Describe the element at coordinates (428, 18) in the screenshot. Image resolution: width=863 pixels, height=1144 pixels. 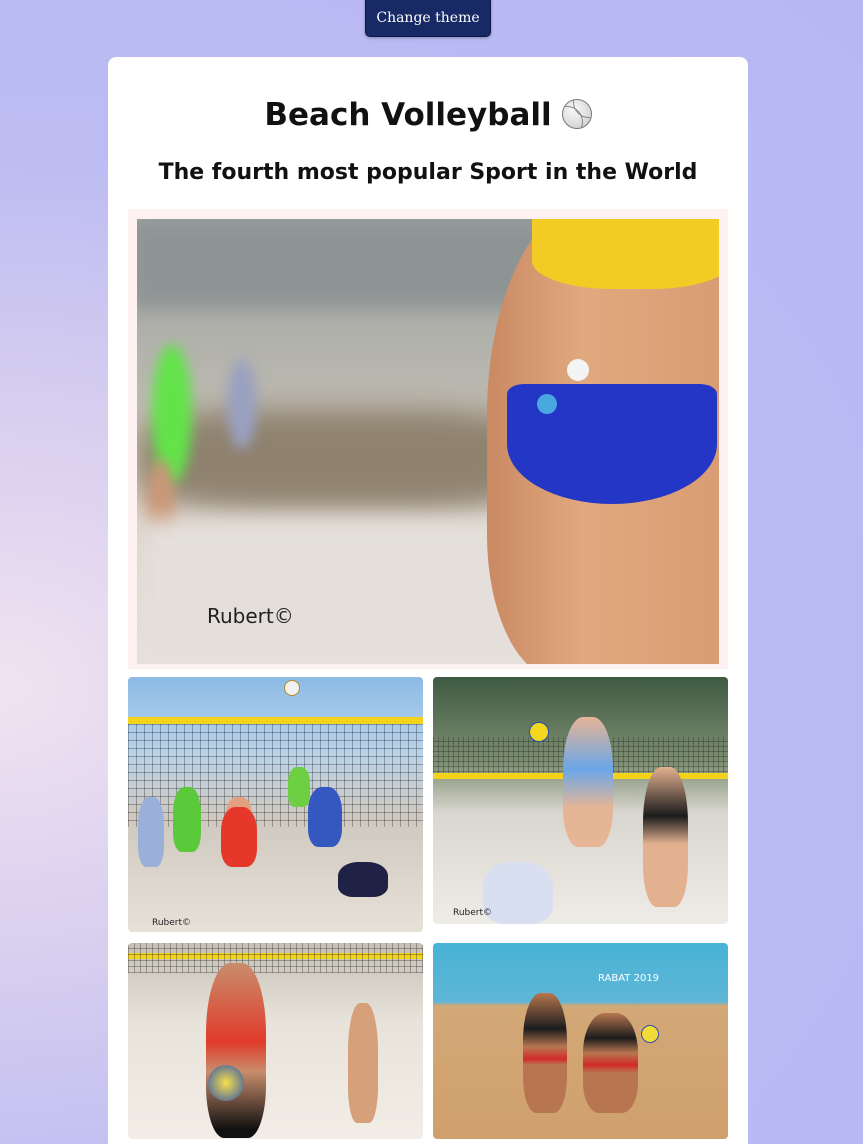
I see `change-theme-button: Change theme` at that location.